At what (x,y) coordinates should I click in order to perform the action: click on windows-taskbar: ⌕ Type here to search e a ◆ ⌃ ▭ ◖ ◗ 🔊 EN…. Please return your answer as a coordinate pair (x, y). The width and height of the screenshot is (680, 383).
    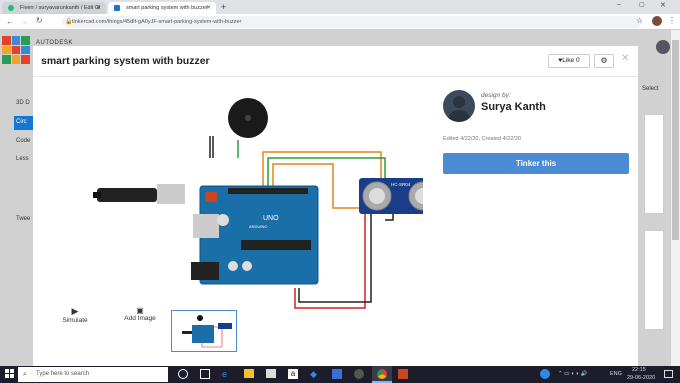
    Looking at the image, I should click on (340, 374).